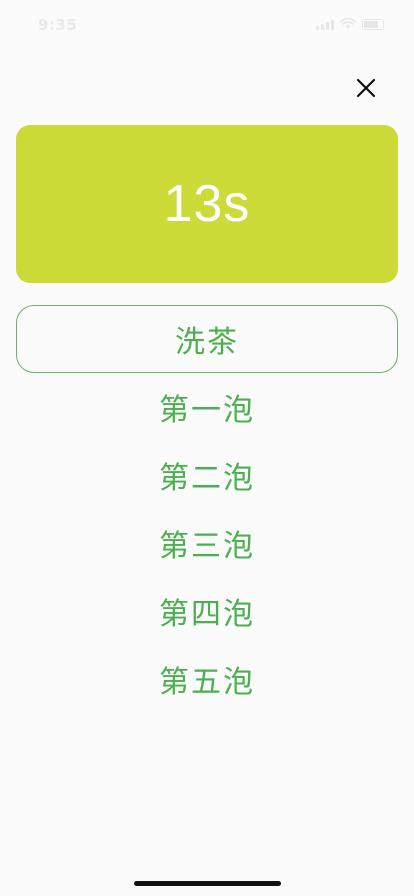 This screenshot has width=414, height=896. Describe the element at coordinates (207, 682) in the screenshot. I see `steep-item-label: 第五泡` at that location.